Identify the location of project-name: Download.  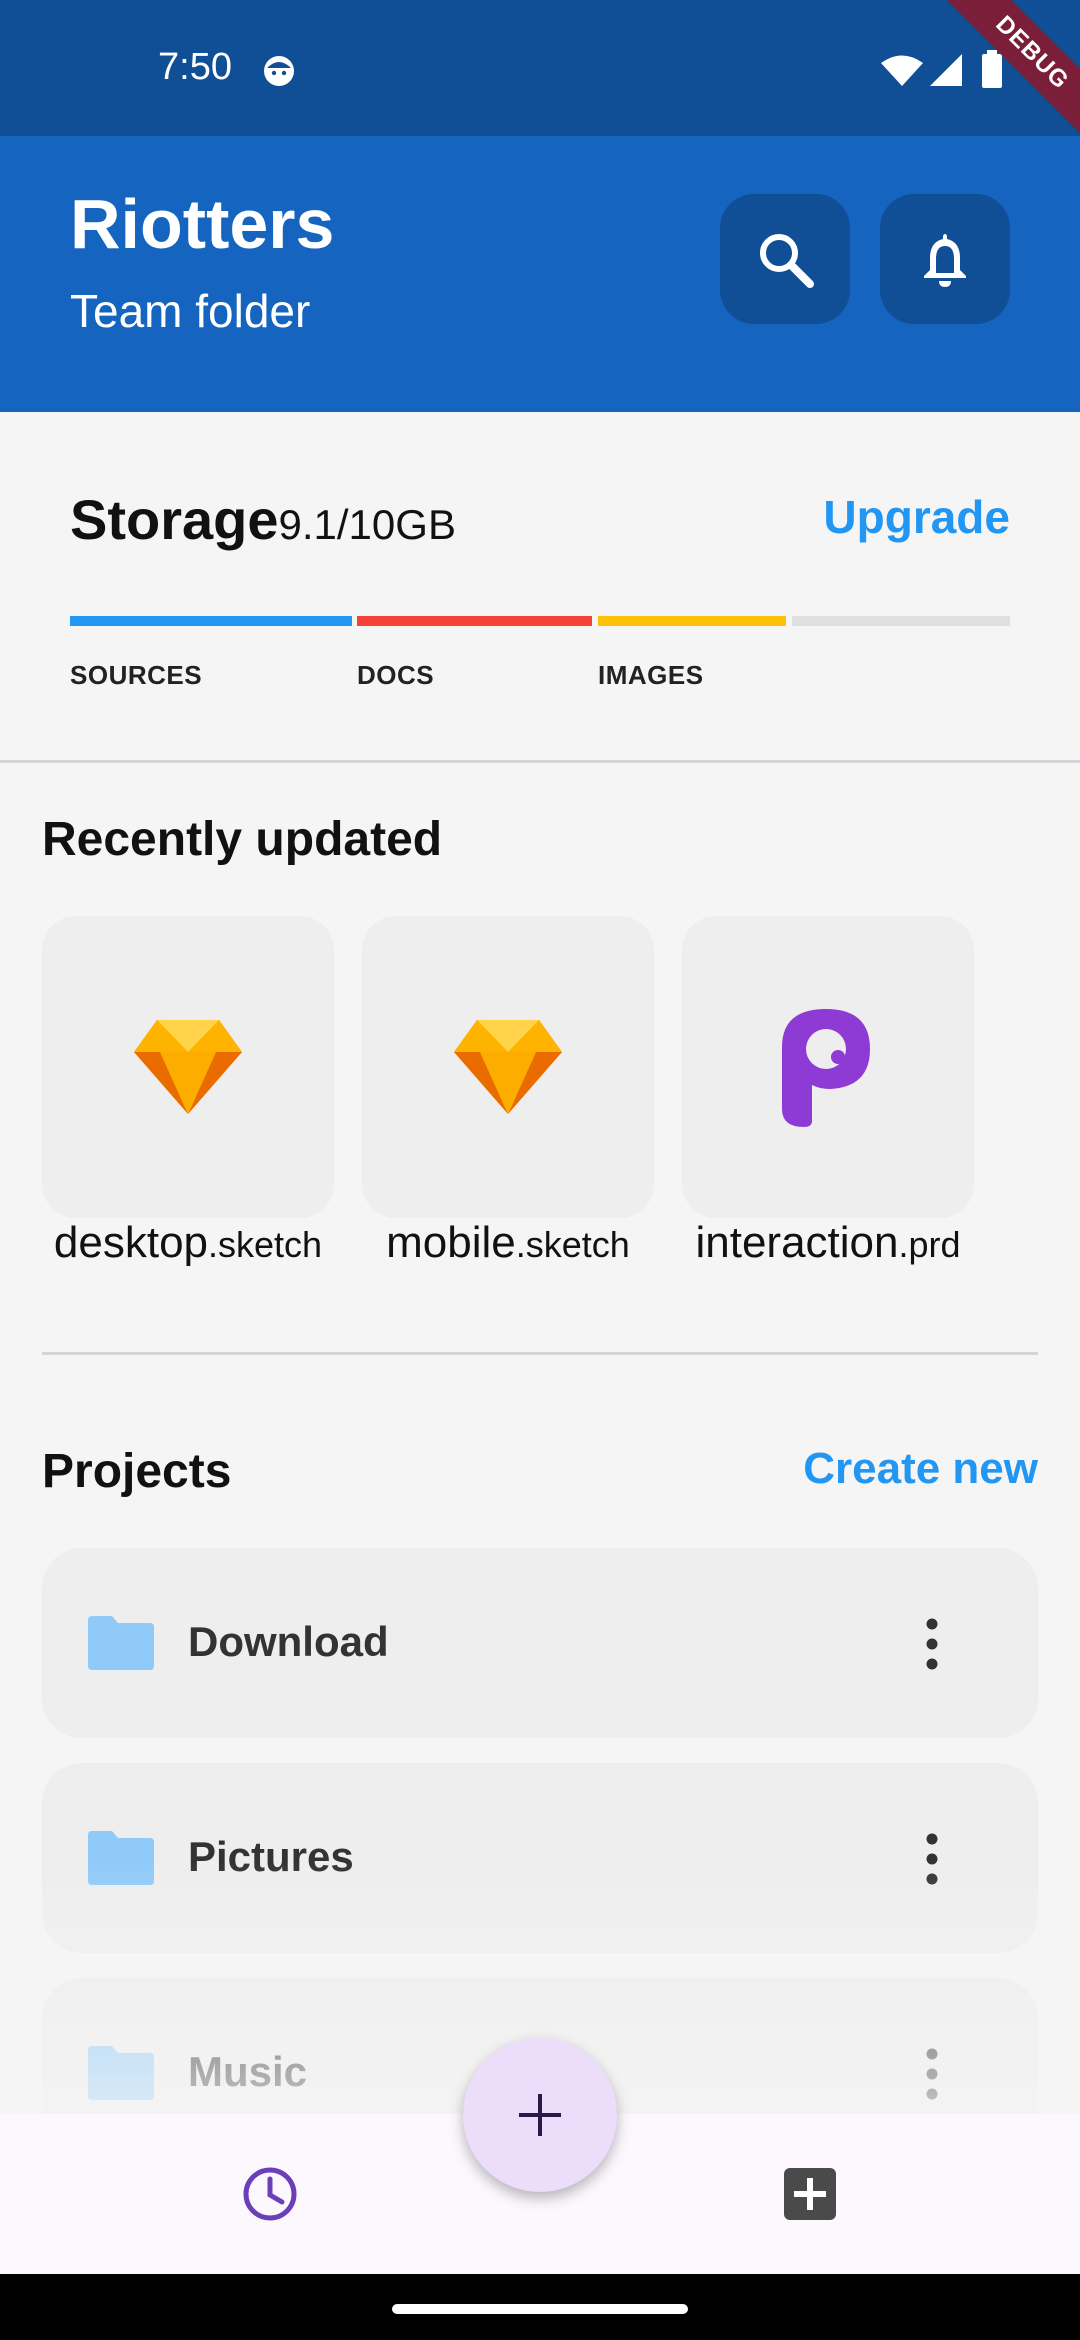
(288, 1641).